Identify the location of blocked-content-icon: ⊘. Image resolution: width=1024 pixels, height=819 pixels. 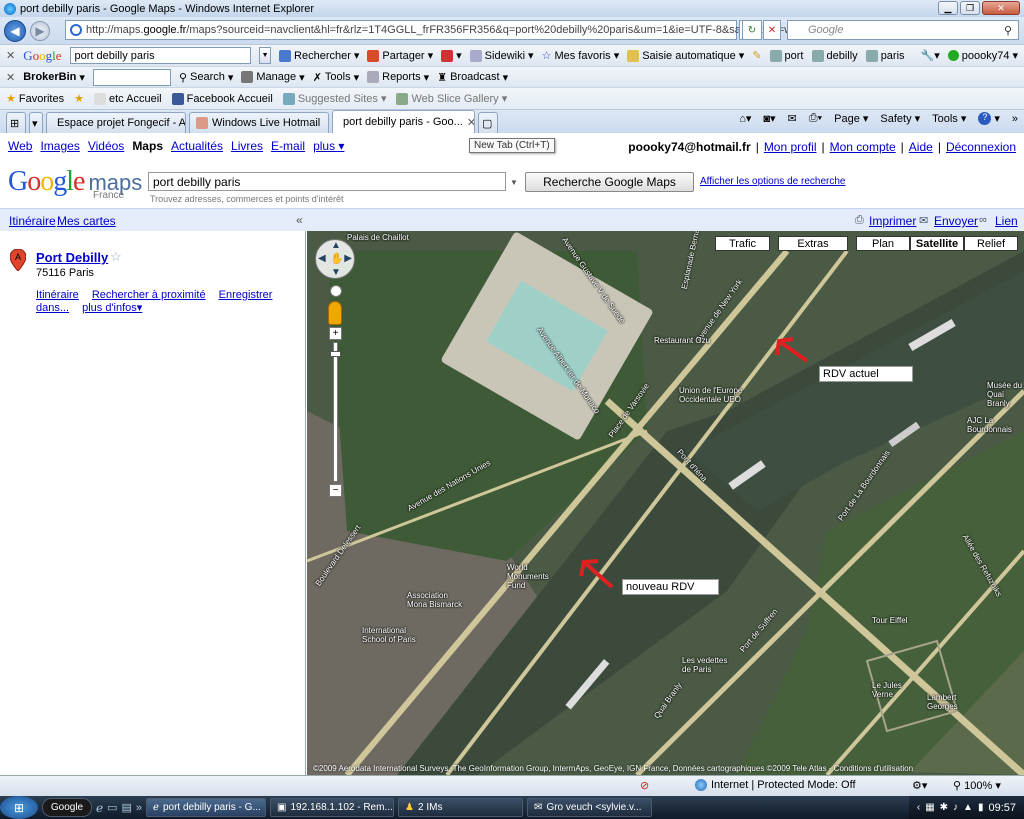
(644, 785).